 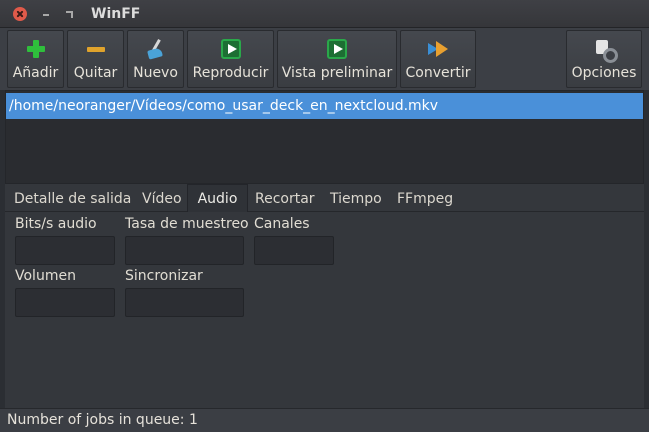 What do you see at coordinates (69, 14) in the screenshot?
I see `maximize-window-button` at bounding box center [69, 14].